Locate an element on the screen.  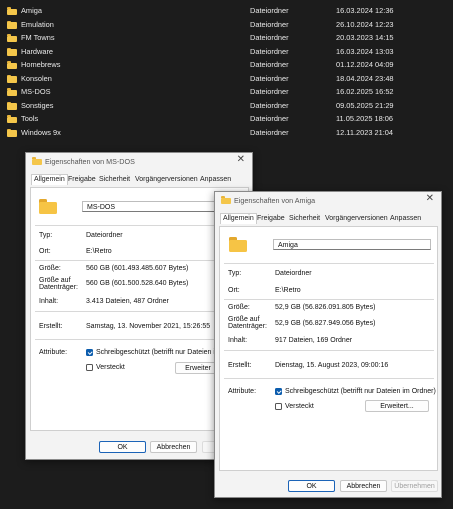
created-value: Dienstag, 15. August 2023, 09:00:16 is located at coordinates (332, 365).